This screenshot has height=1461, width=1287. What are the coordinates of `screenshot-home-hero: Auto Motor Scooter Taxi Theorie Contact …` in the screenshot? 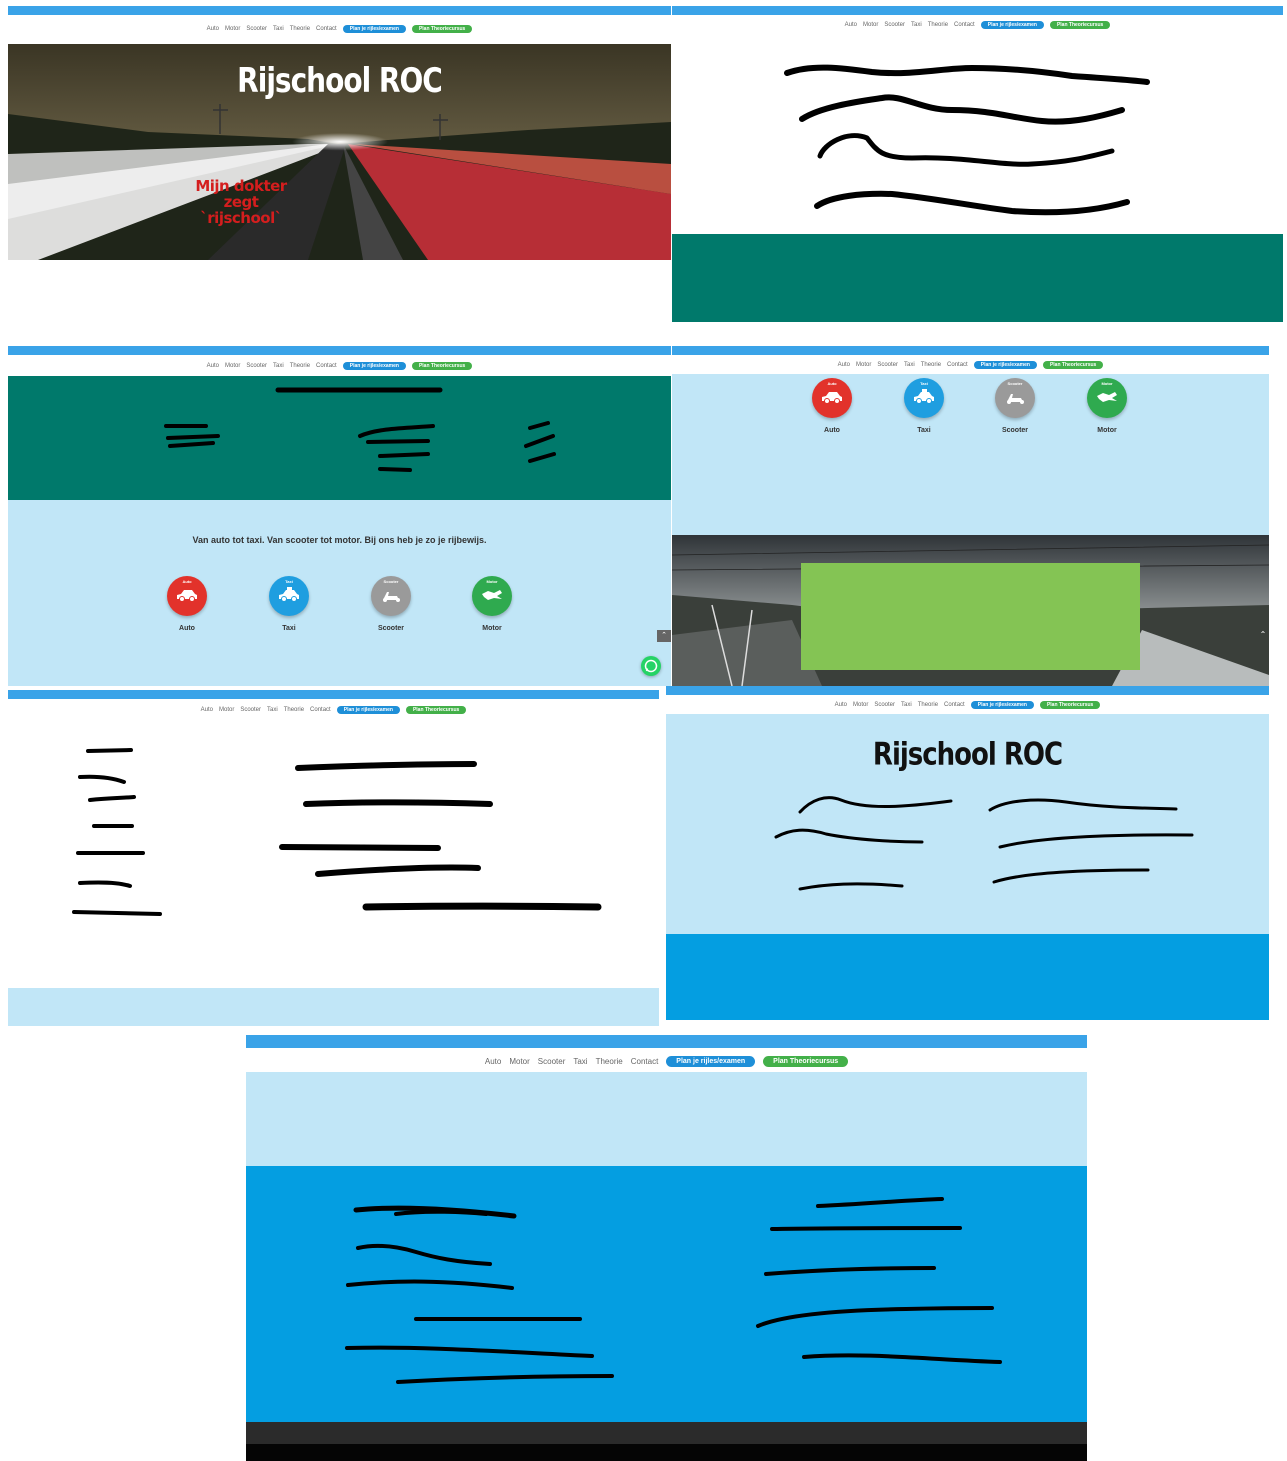 It's located at (339, 133).